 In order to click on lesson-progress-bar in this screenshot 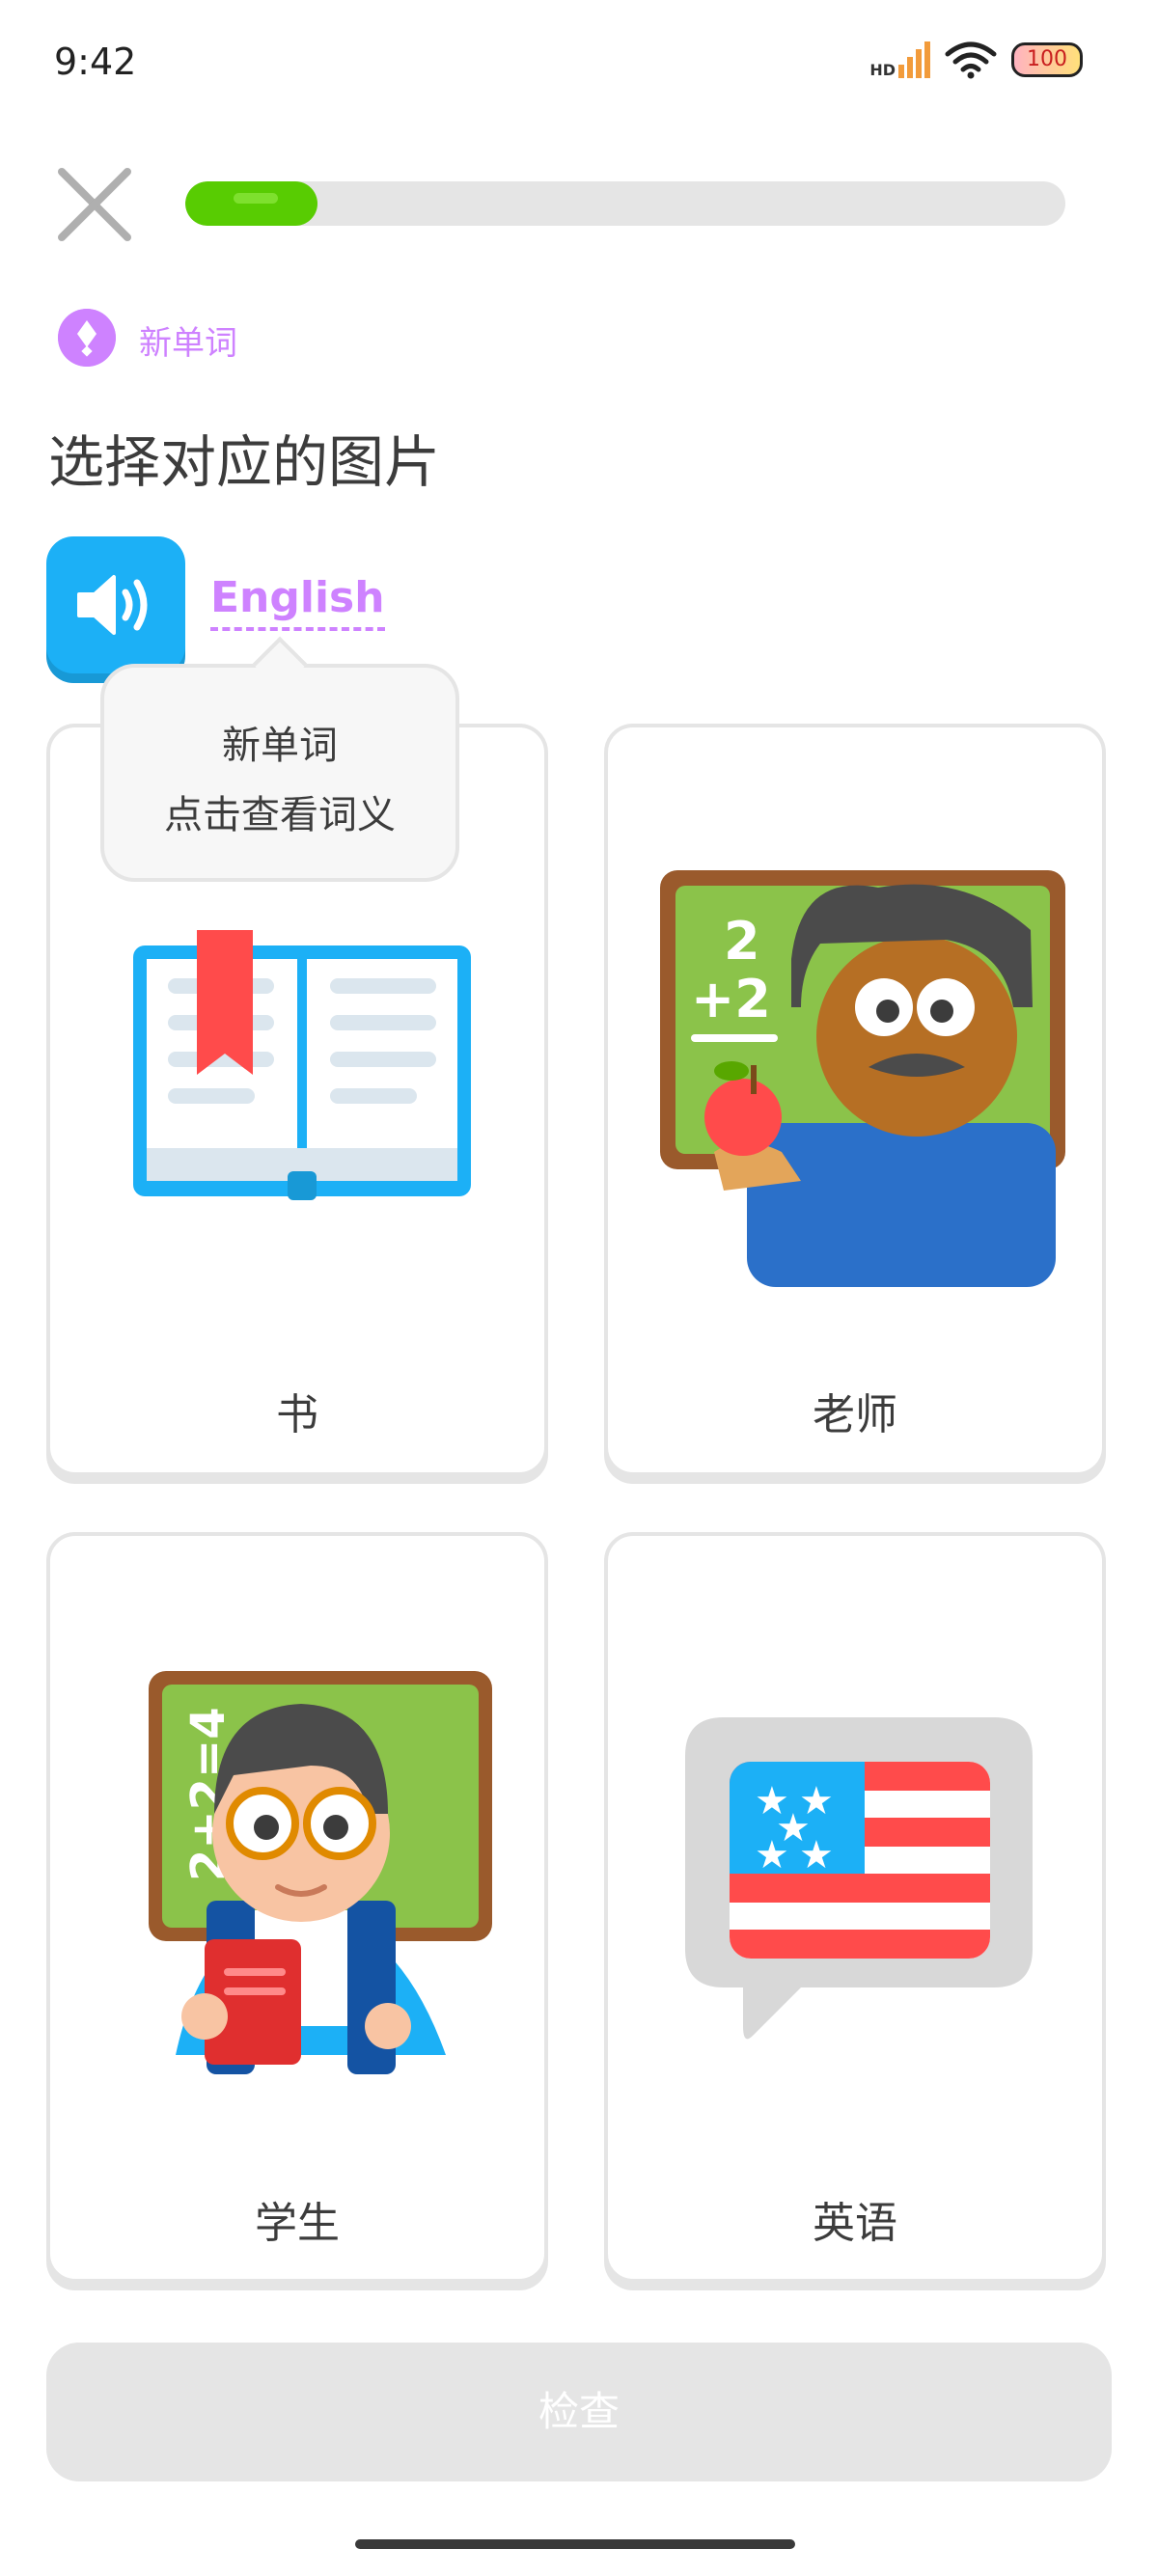, I will do `click(625, 204)`.